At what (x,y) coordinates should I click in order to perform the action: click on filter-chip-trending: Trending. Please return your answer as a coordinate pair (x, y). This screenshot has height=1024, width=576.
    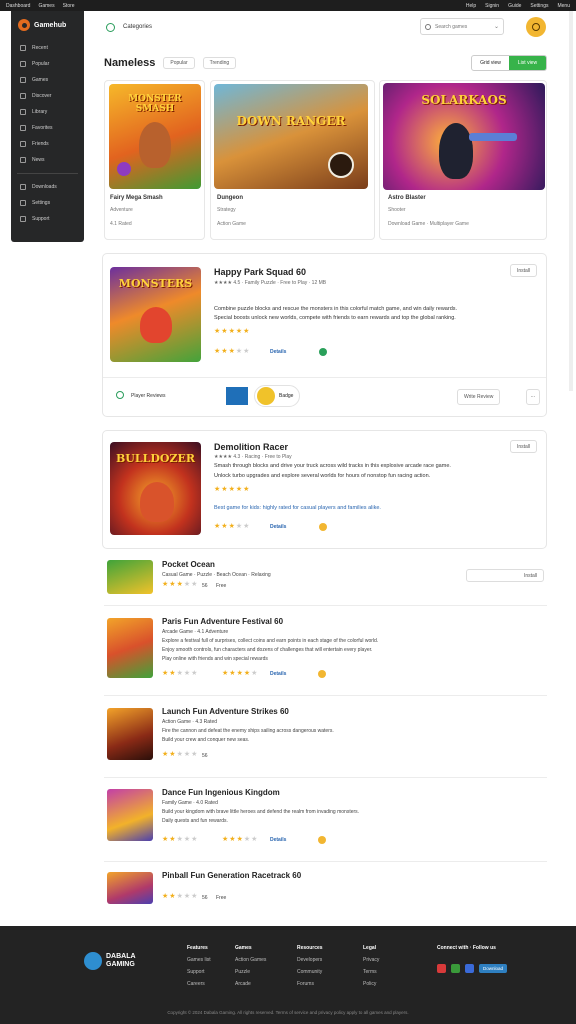
    Looking at the image, I should click on (219, 63).